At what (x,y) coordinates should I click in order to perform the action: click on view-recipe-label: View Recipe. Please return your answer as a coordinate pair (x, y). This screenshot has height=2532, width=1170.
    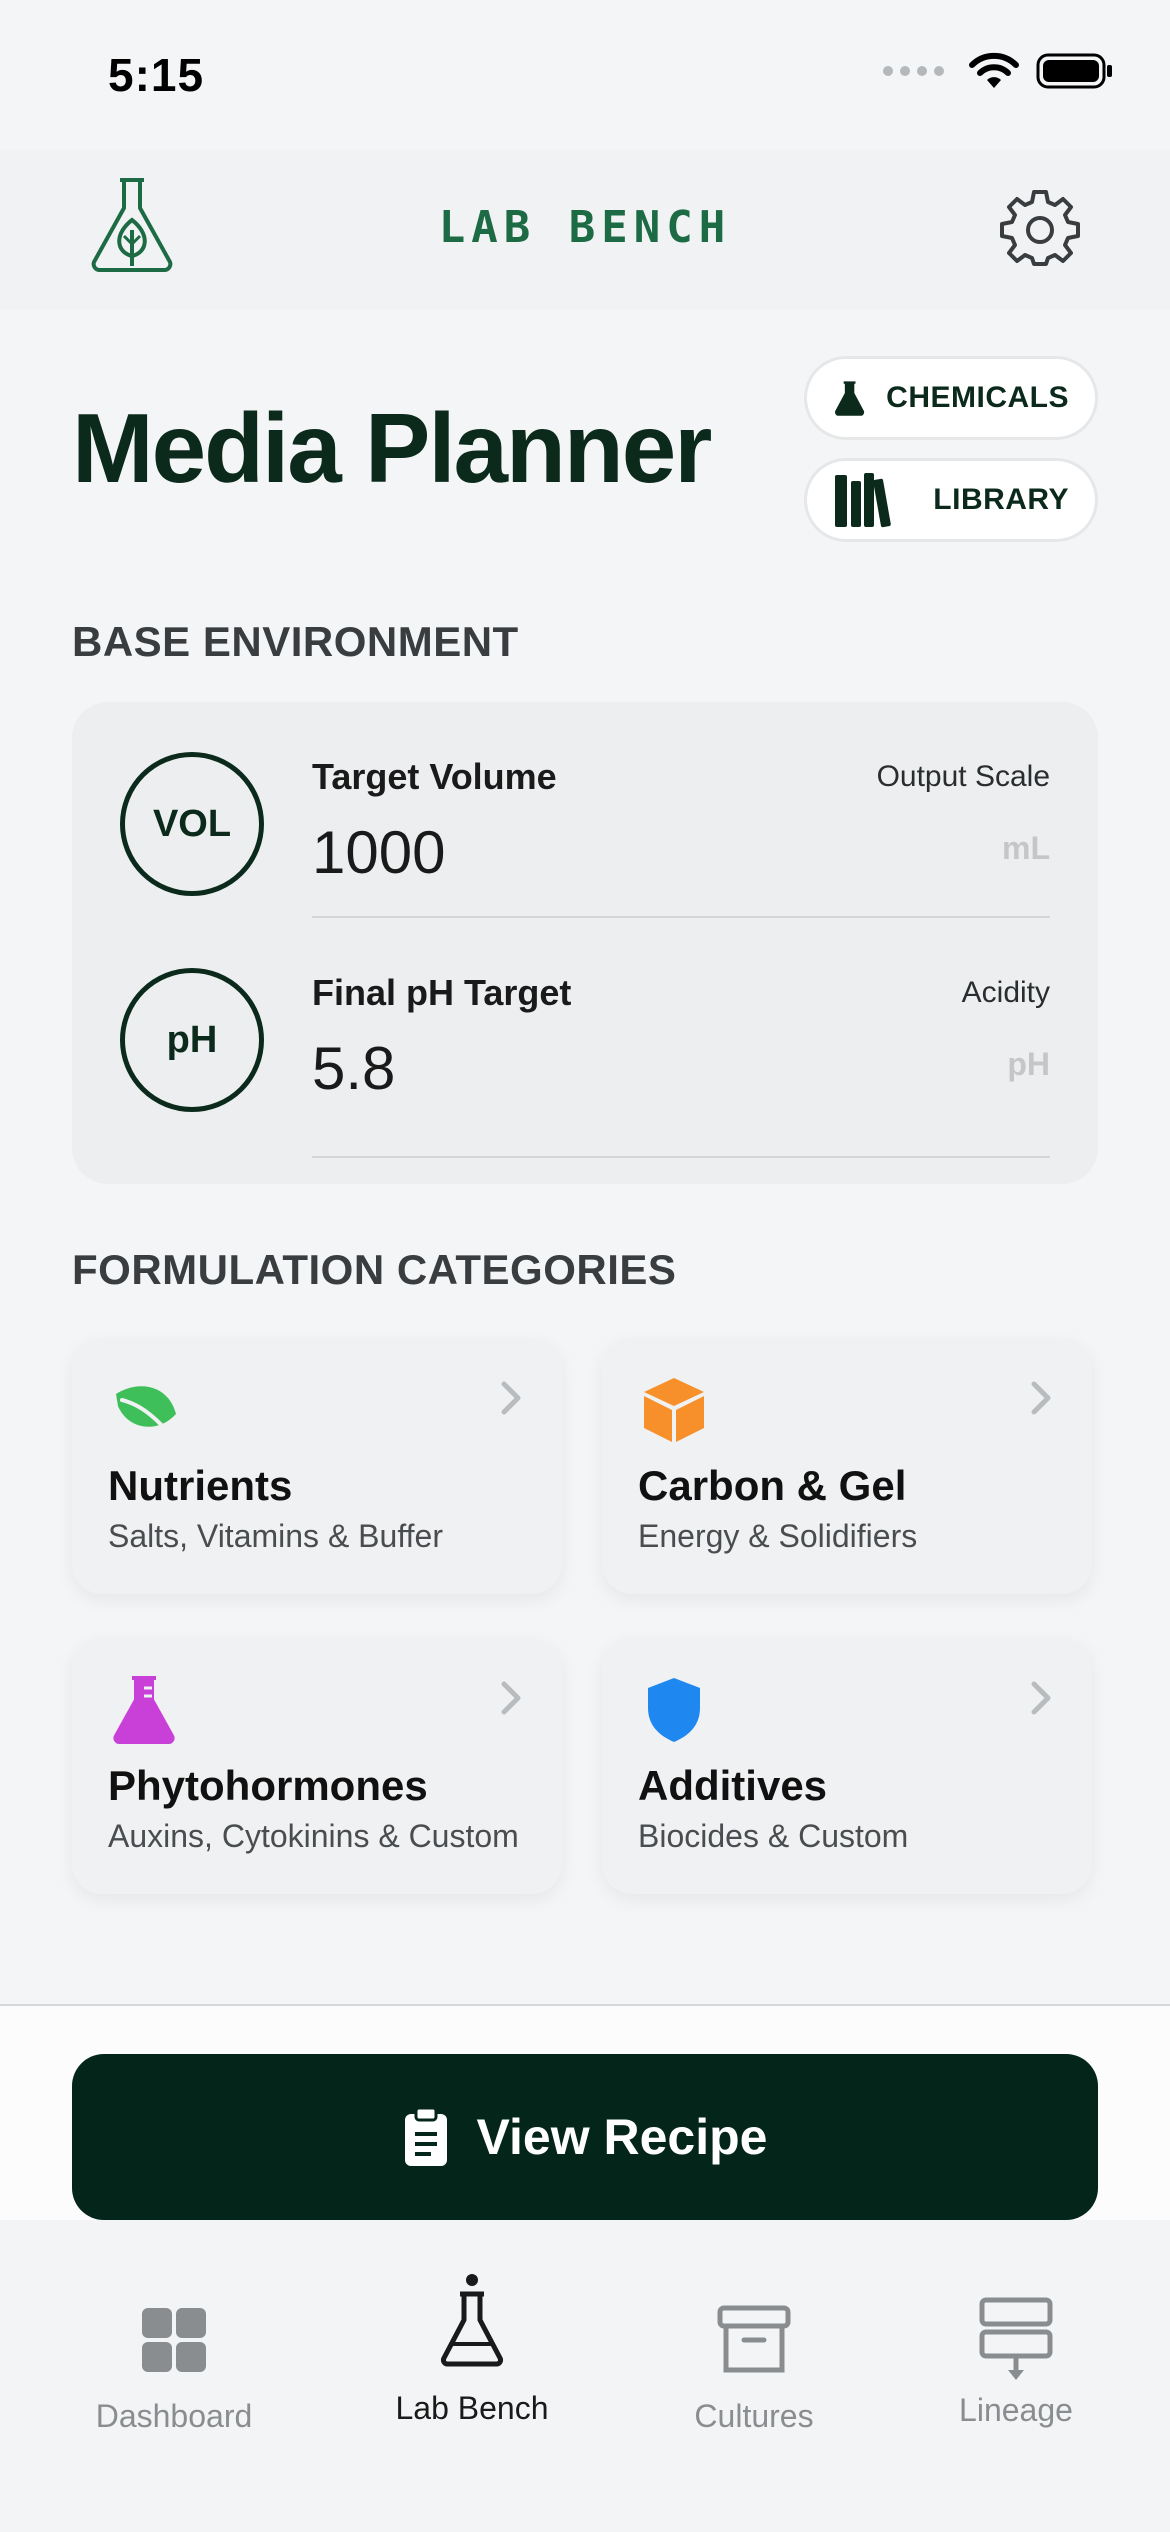
    Looking at the image, I should click on (622, 2137).